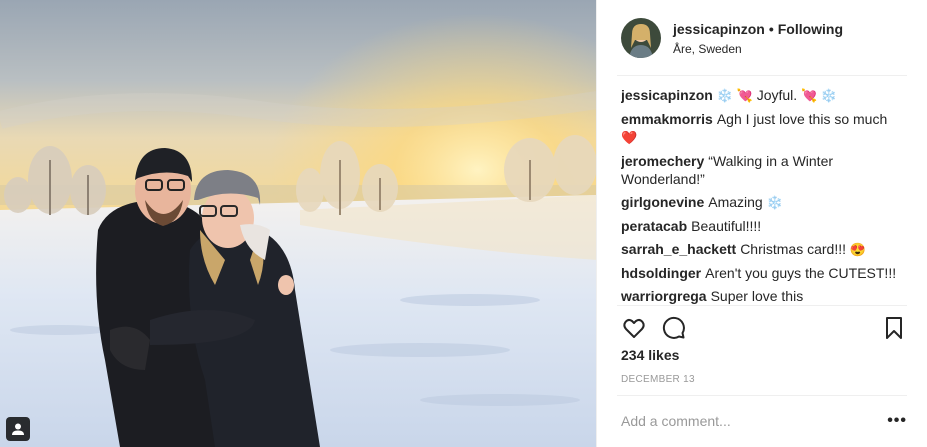  What do you see at coordinates (801, 273) in the screenshot?
I see `comment-text: Aren't you guys the CUTEST!!!` at bounding box center [801, 273].